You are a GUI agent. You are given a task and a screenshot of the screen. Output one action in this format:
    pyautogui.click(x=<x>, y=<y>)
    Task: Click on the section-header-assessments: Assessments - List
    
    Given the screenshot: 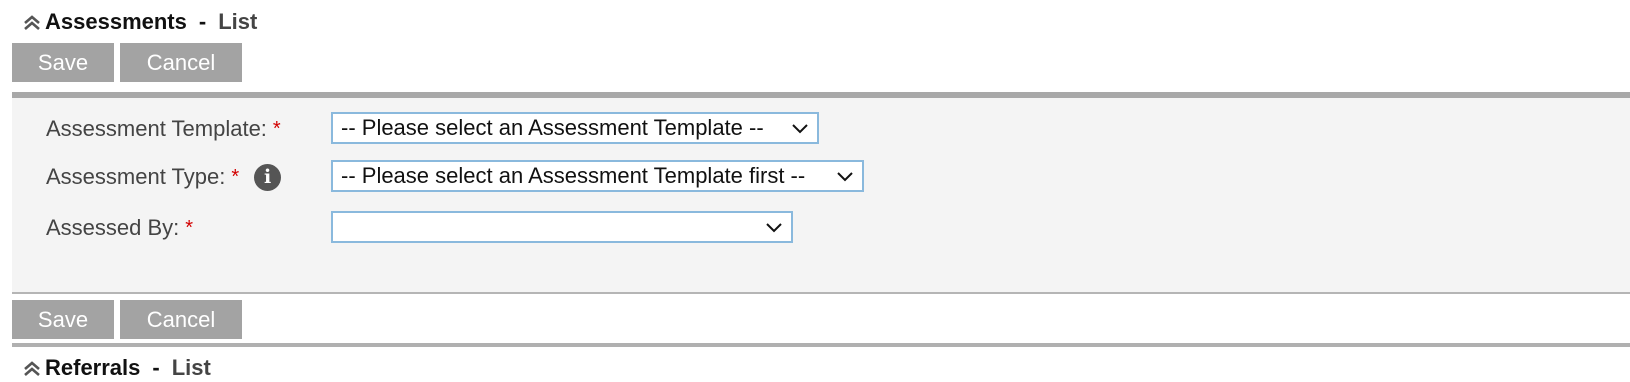 What is the action you would take?
    pyautogui.click(x=139, y=22)
    